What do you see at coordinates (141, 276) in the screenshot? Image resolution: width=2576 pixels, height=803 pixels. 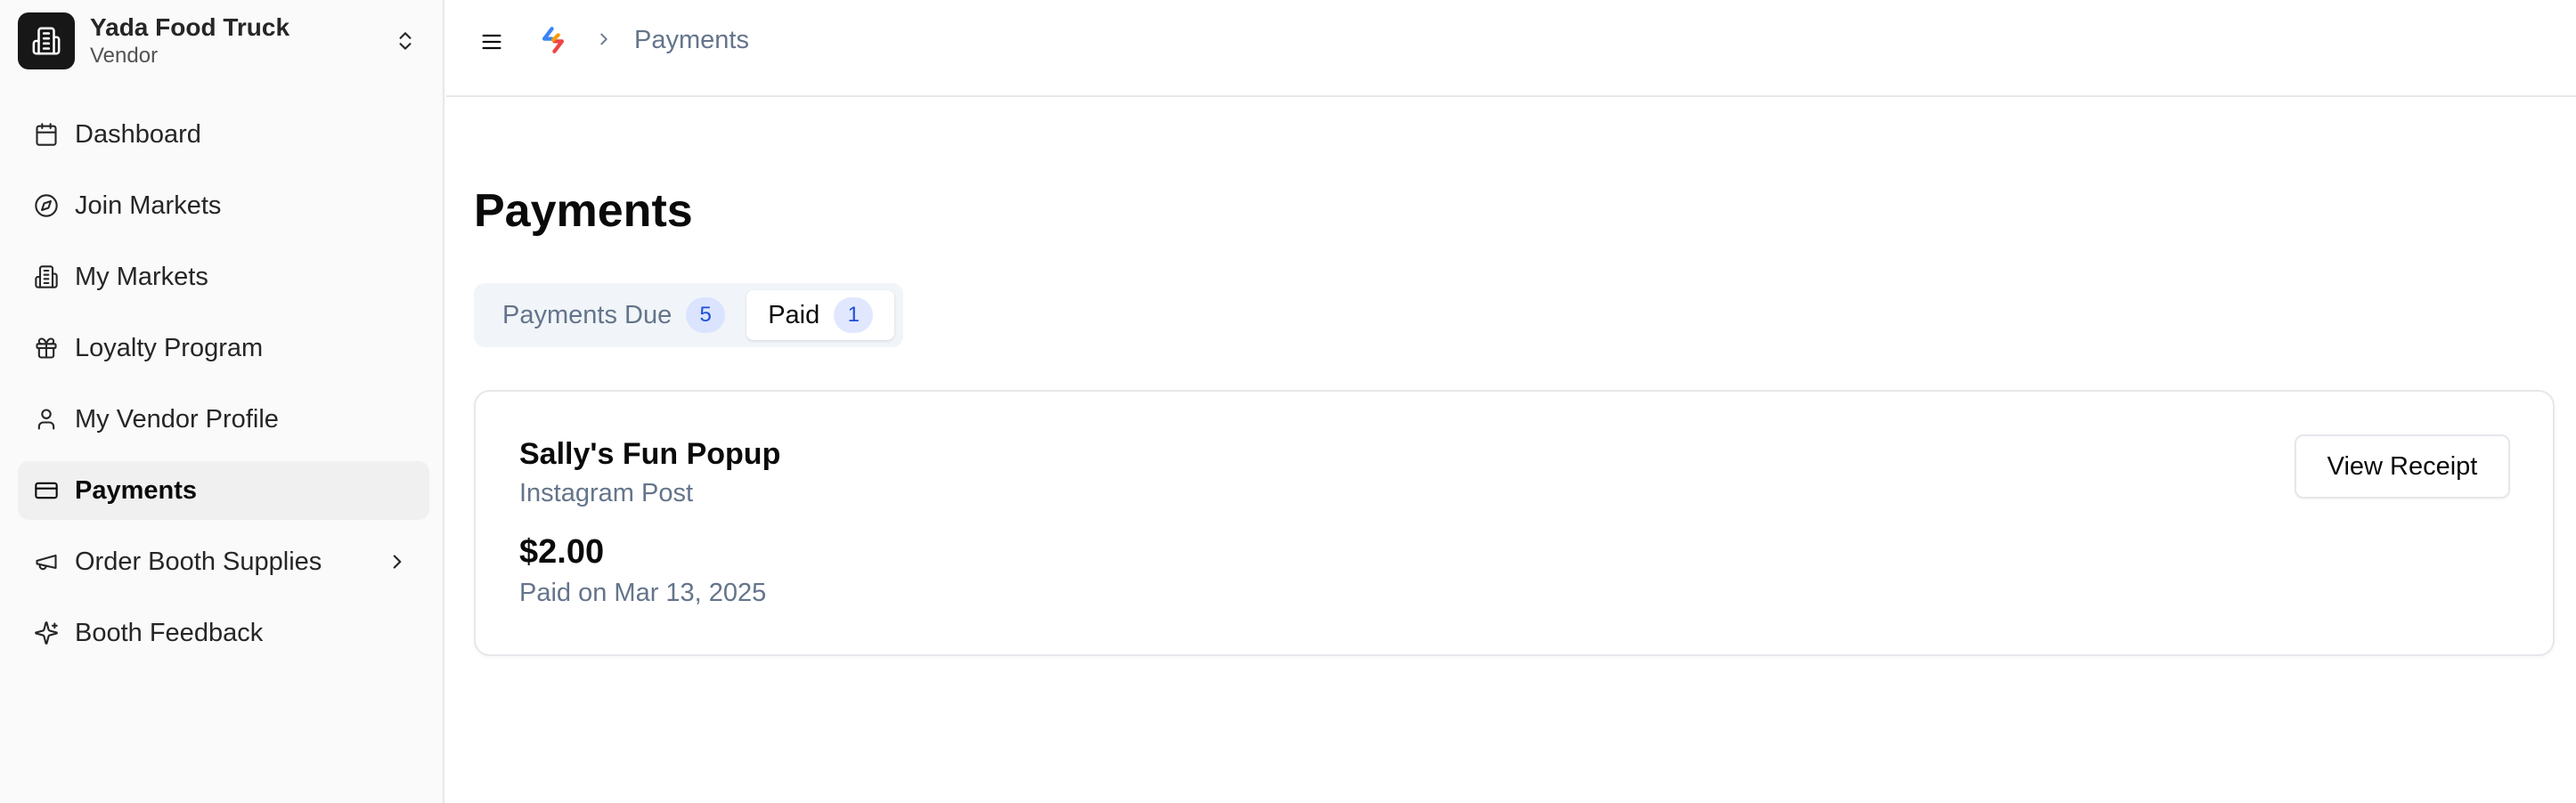 I see `sidebar-item-label: My Markets` at bounding box center [141, 276].